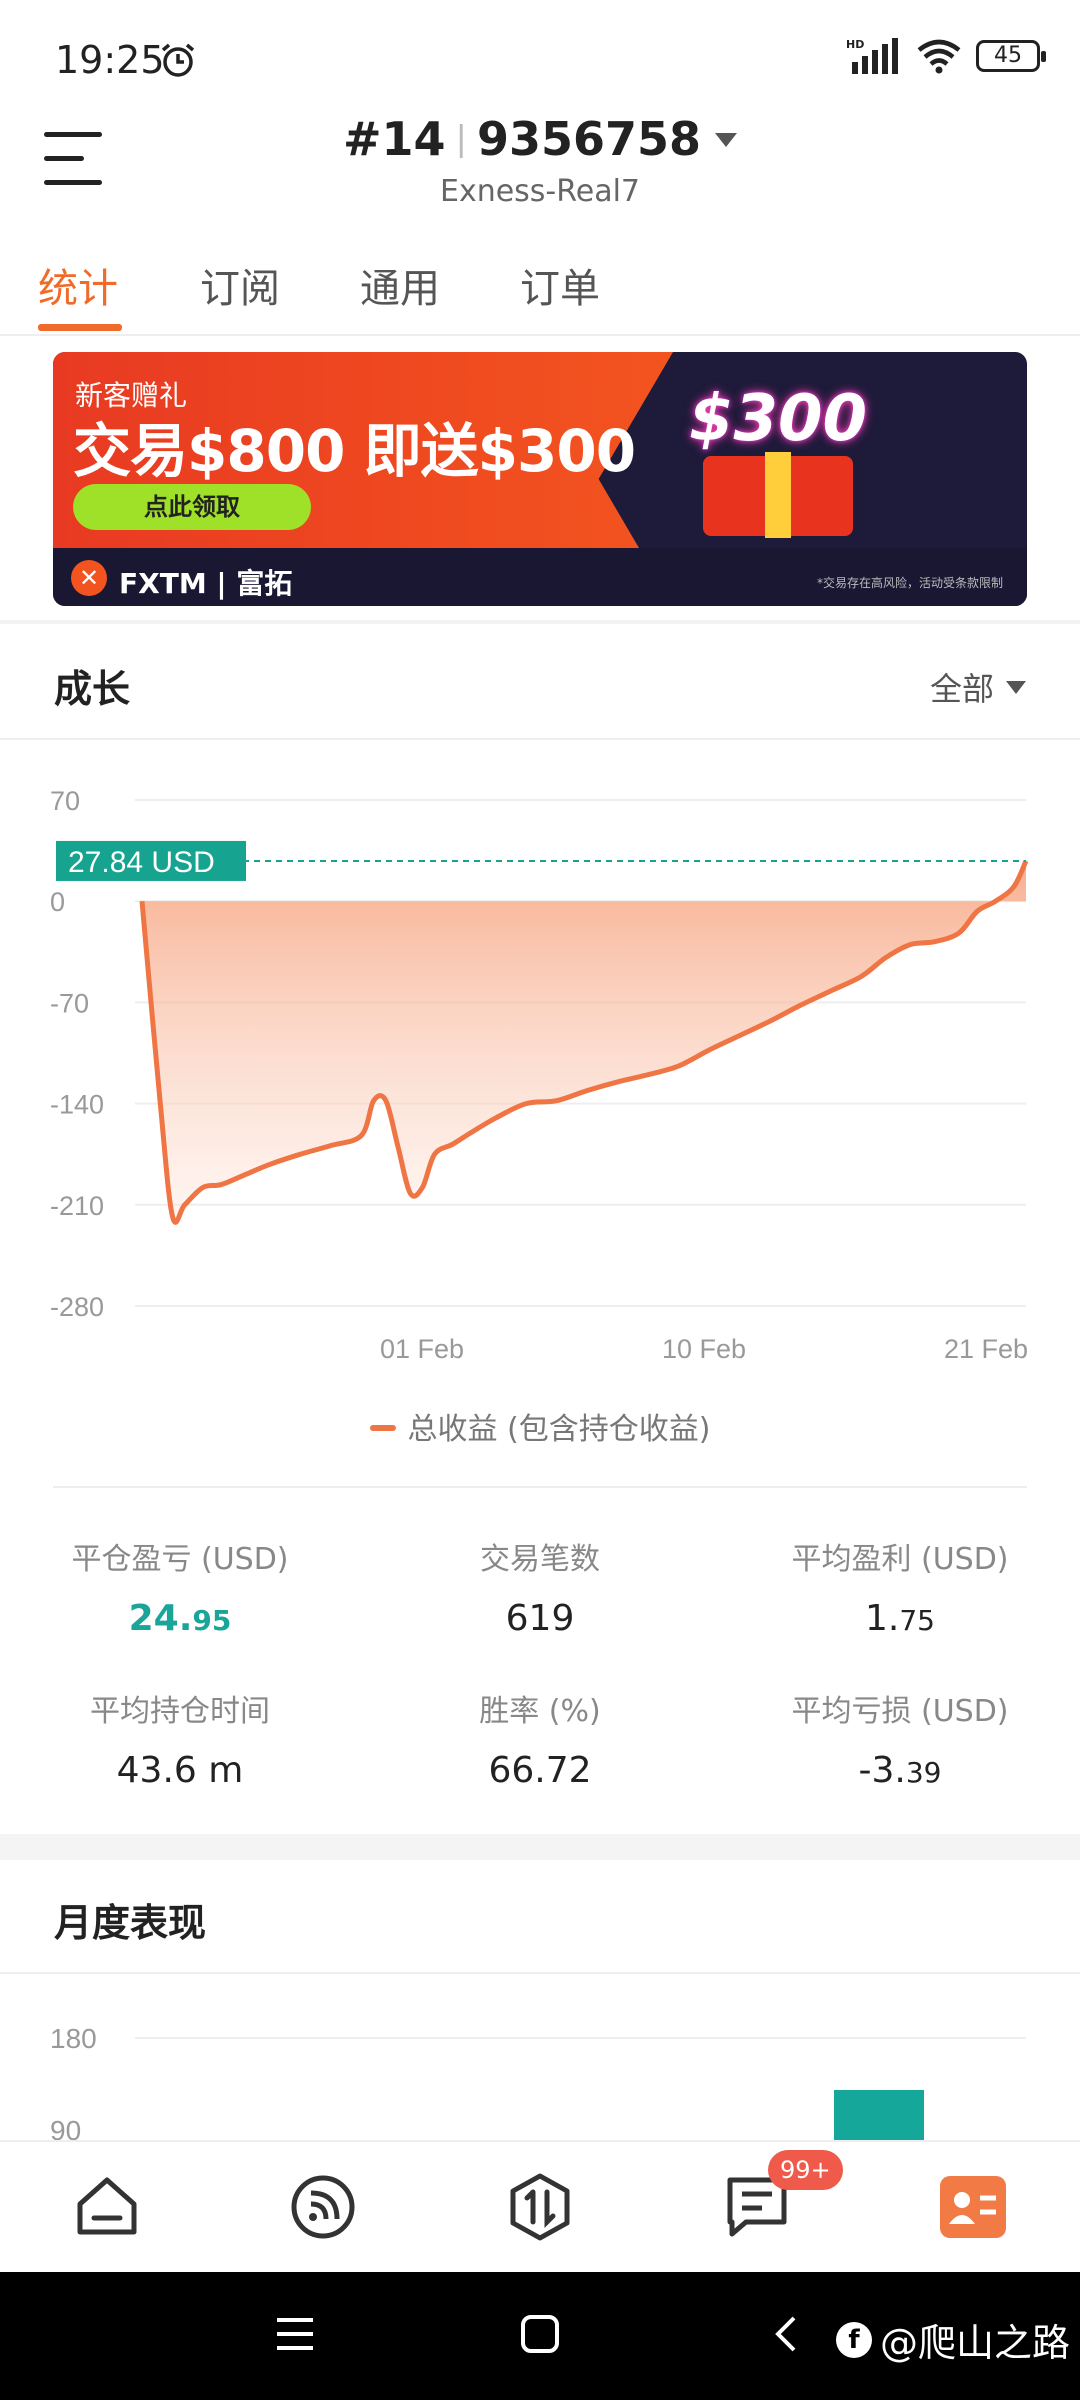  I want to click on watermark-logo-icon: f, so click(853, 2339).